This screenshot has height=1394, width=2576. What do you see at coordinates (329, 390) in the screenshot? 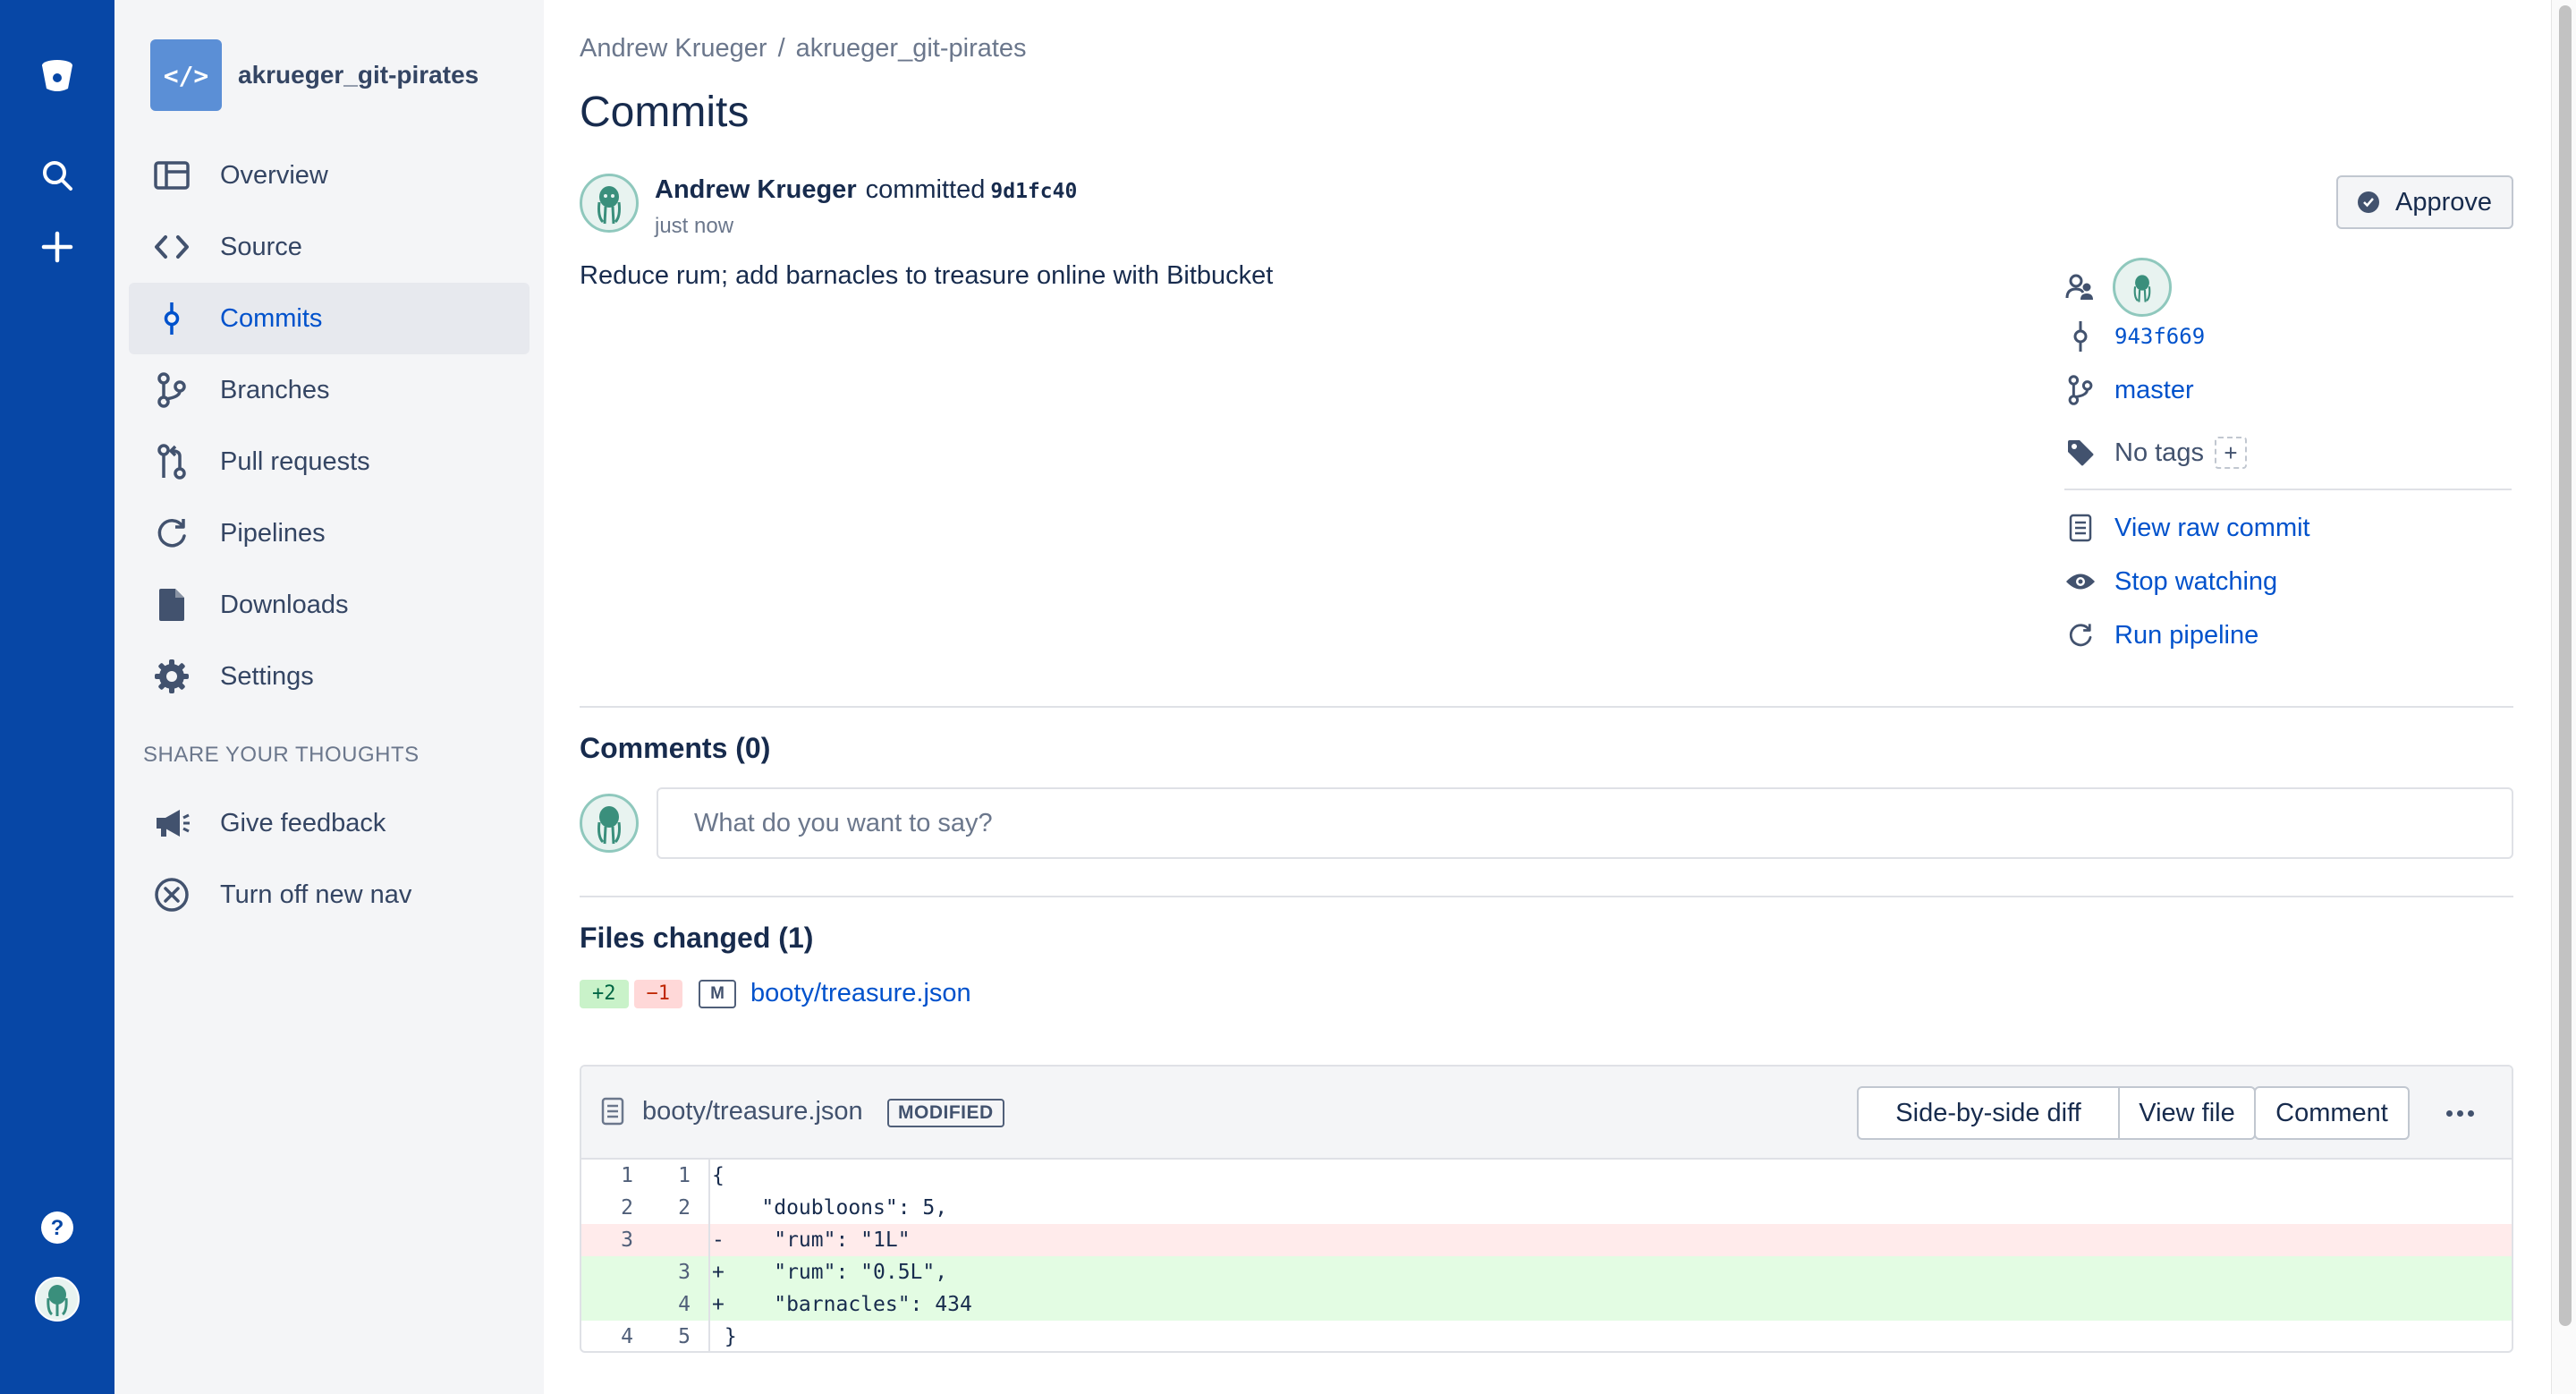
I see `sidebar-item-branches: Branches` at bounding box center [329, 390].